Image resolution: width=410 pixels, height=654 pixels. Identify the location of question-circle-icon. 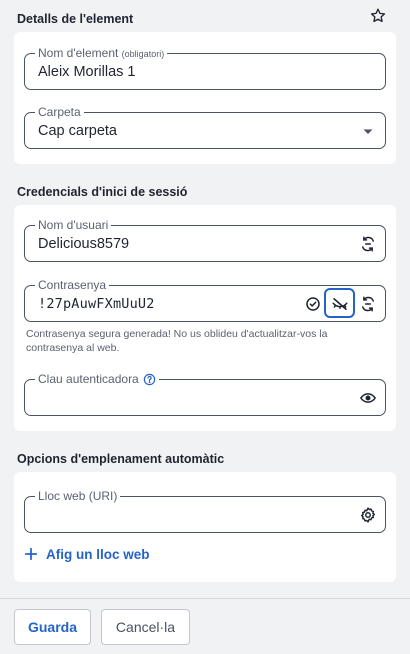
(149, 379).